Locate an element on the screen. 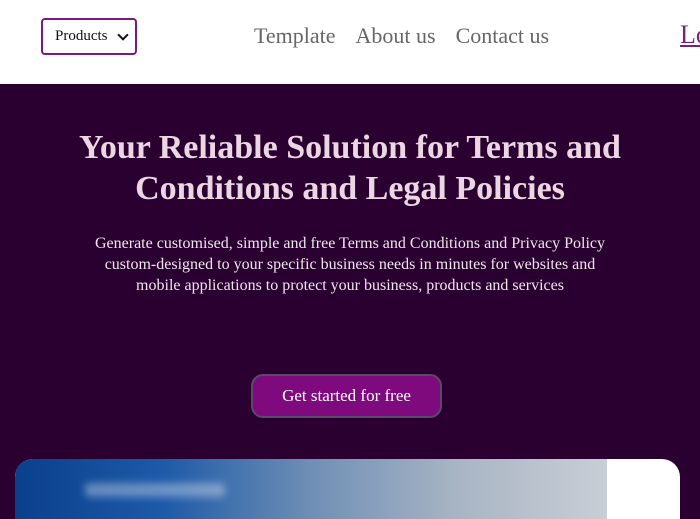 This screenshot has height=519, width=700. nav-link-about-us: About us is located at coordinates (396, 36).